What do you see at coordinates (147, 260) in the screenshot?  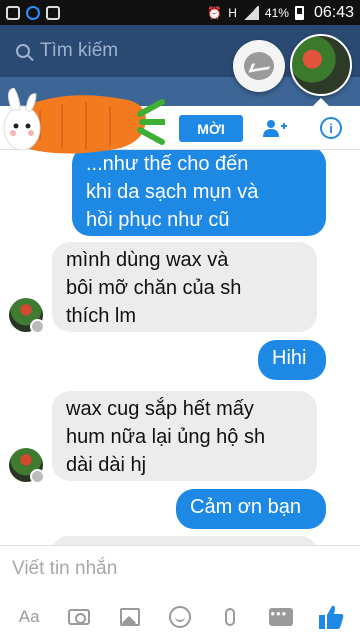 I see `message-line: mình dùng wax và` at bounding box center [147, 260].